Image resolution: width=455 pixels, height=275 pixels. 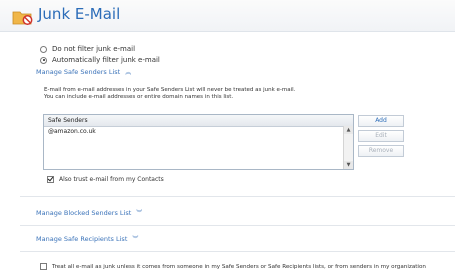 What do you see at coordinates (94, 49) in the screenshot?
I see `radio-label: Do not filter junk e-mail` at bounding box center [94, 49].